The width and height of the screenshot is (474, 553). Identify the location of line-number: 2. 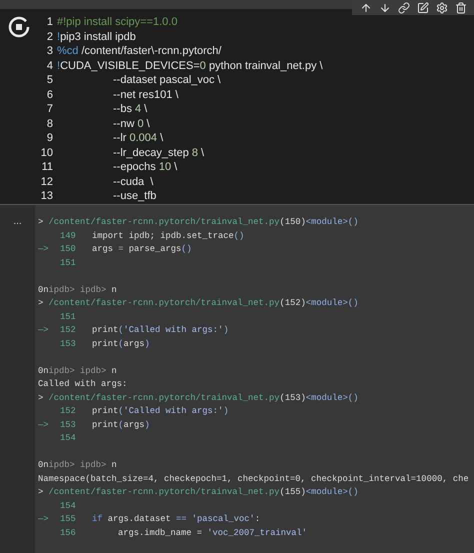
(49, 37).